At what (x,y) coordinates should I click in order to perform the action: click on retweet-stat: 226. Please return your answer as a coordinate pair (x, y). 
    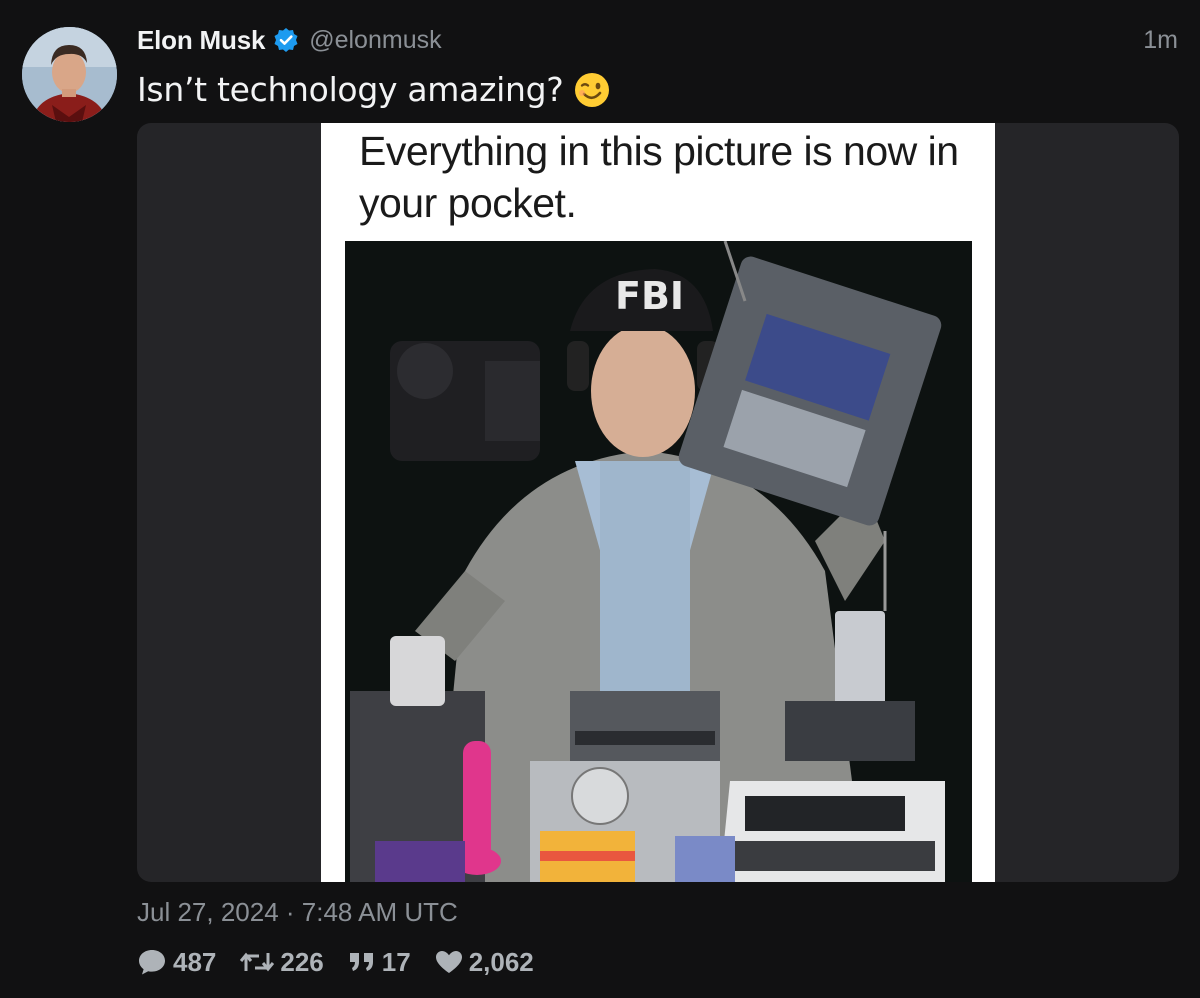
    Looking at the image, I should click on (282, 962).